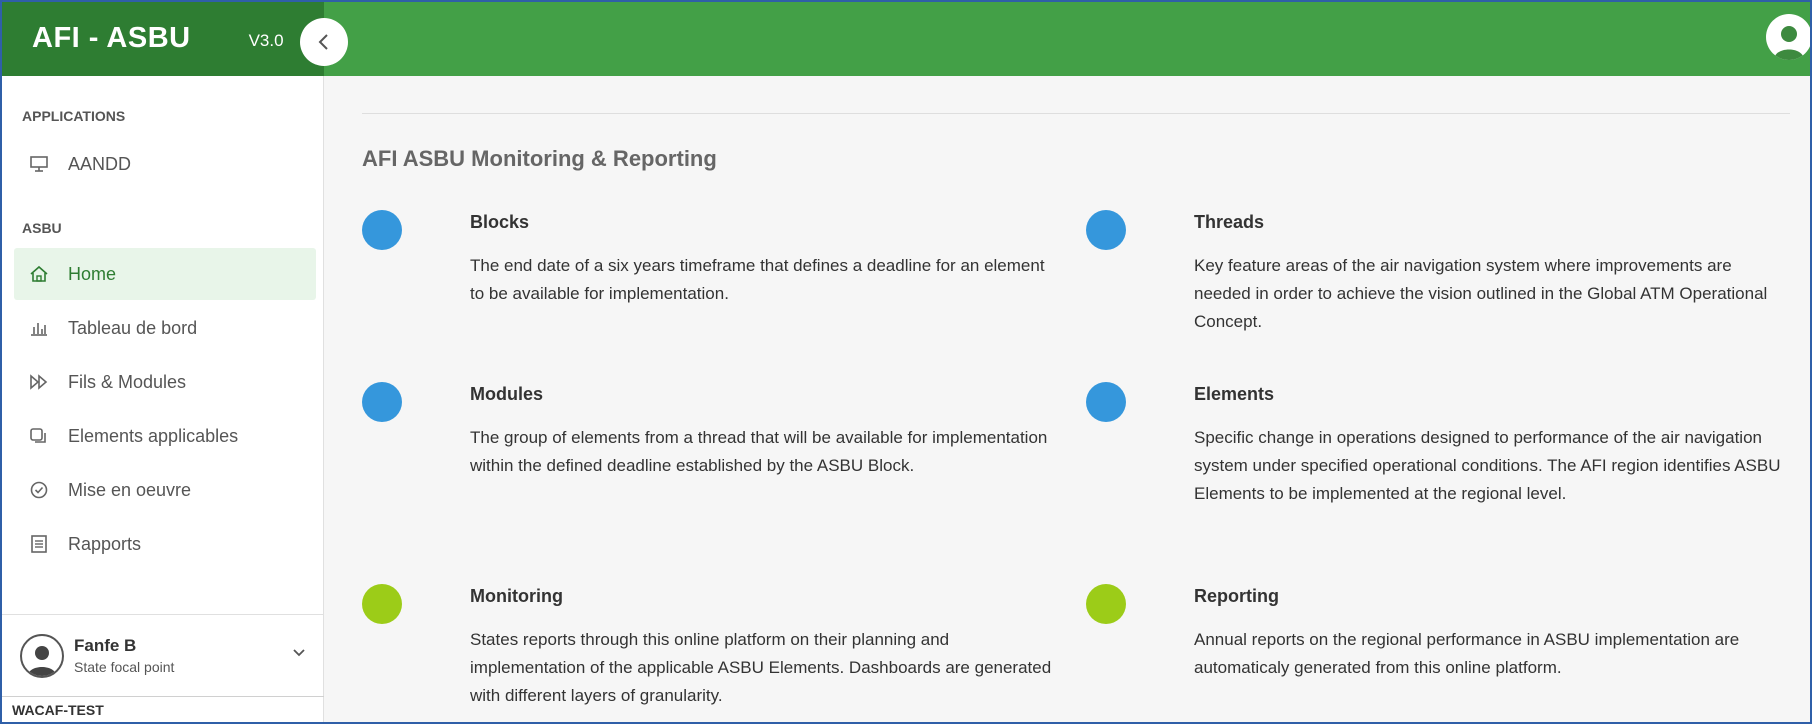 Image resolution: width=1812 pixels, height=724 pixels. I want to click on home-icon, so click(39, 274).